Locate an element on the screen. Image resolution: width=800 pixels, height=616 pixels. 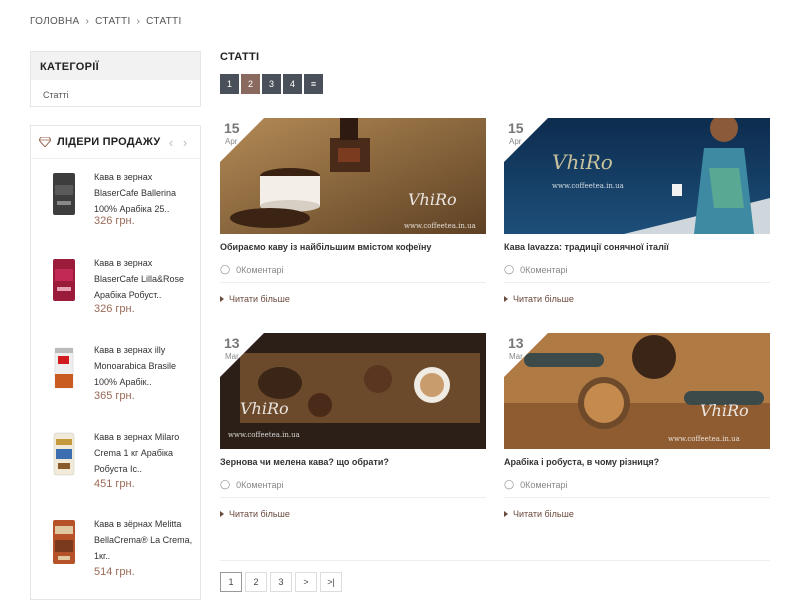
article-title: Кава lavazza: традиції сонячної італії is located at coordinates (637, 247).